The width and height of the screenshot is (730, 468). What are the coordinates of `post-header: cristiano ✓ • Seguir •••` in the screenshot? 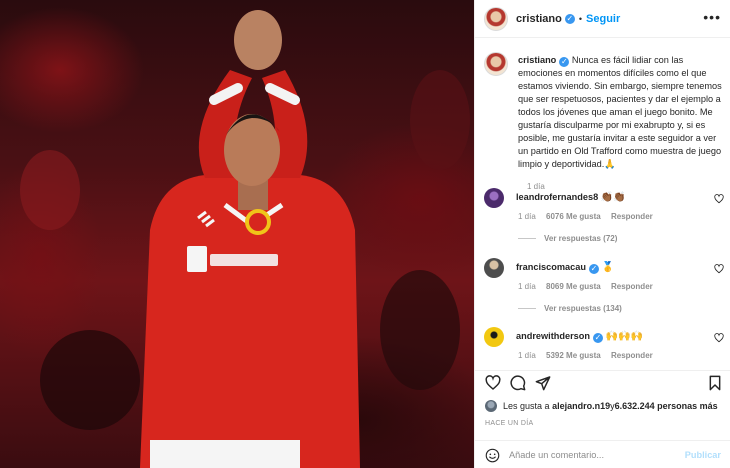 It's located at (602, 19).